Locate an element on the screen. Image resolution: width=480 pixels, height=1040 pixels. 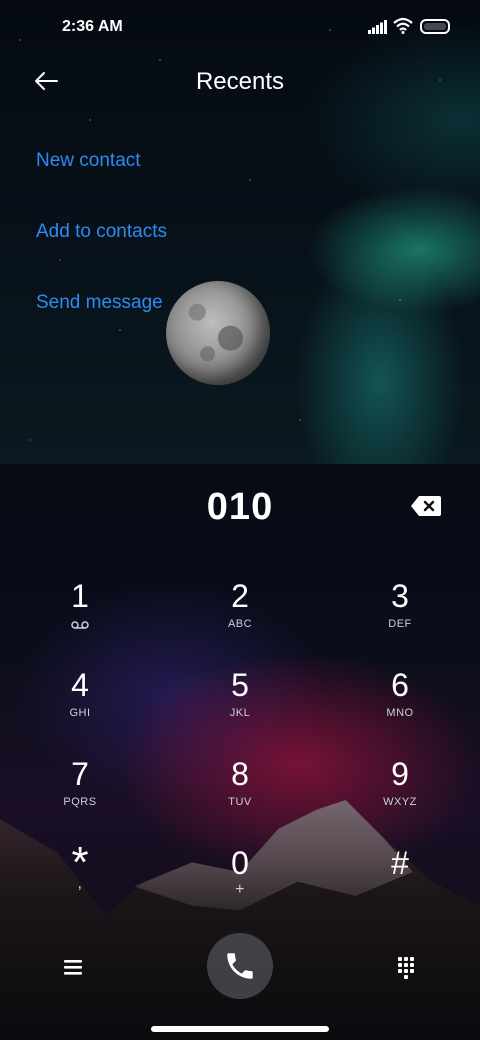
dialed-number: 010 is located at coordinates (240, 507).